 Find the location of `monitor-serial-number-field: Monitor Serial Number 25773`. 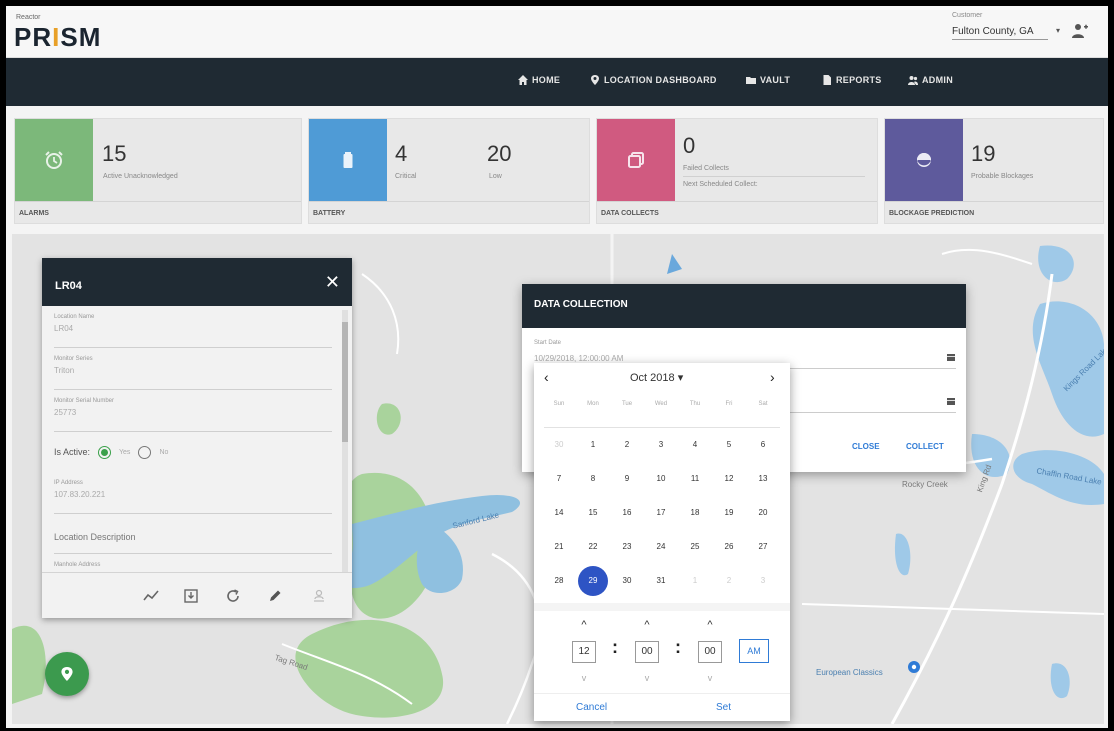

monitor-serial-number-field: Monitor Serial Number 25773 is located at coordinates (193, 411).